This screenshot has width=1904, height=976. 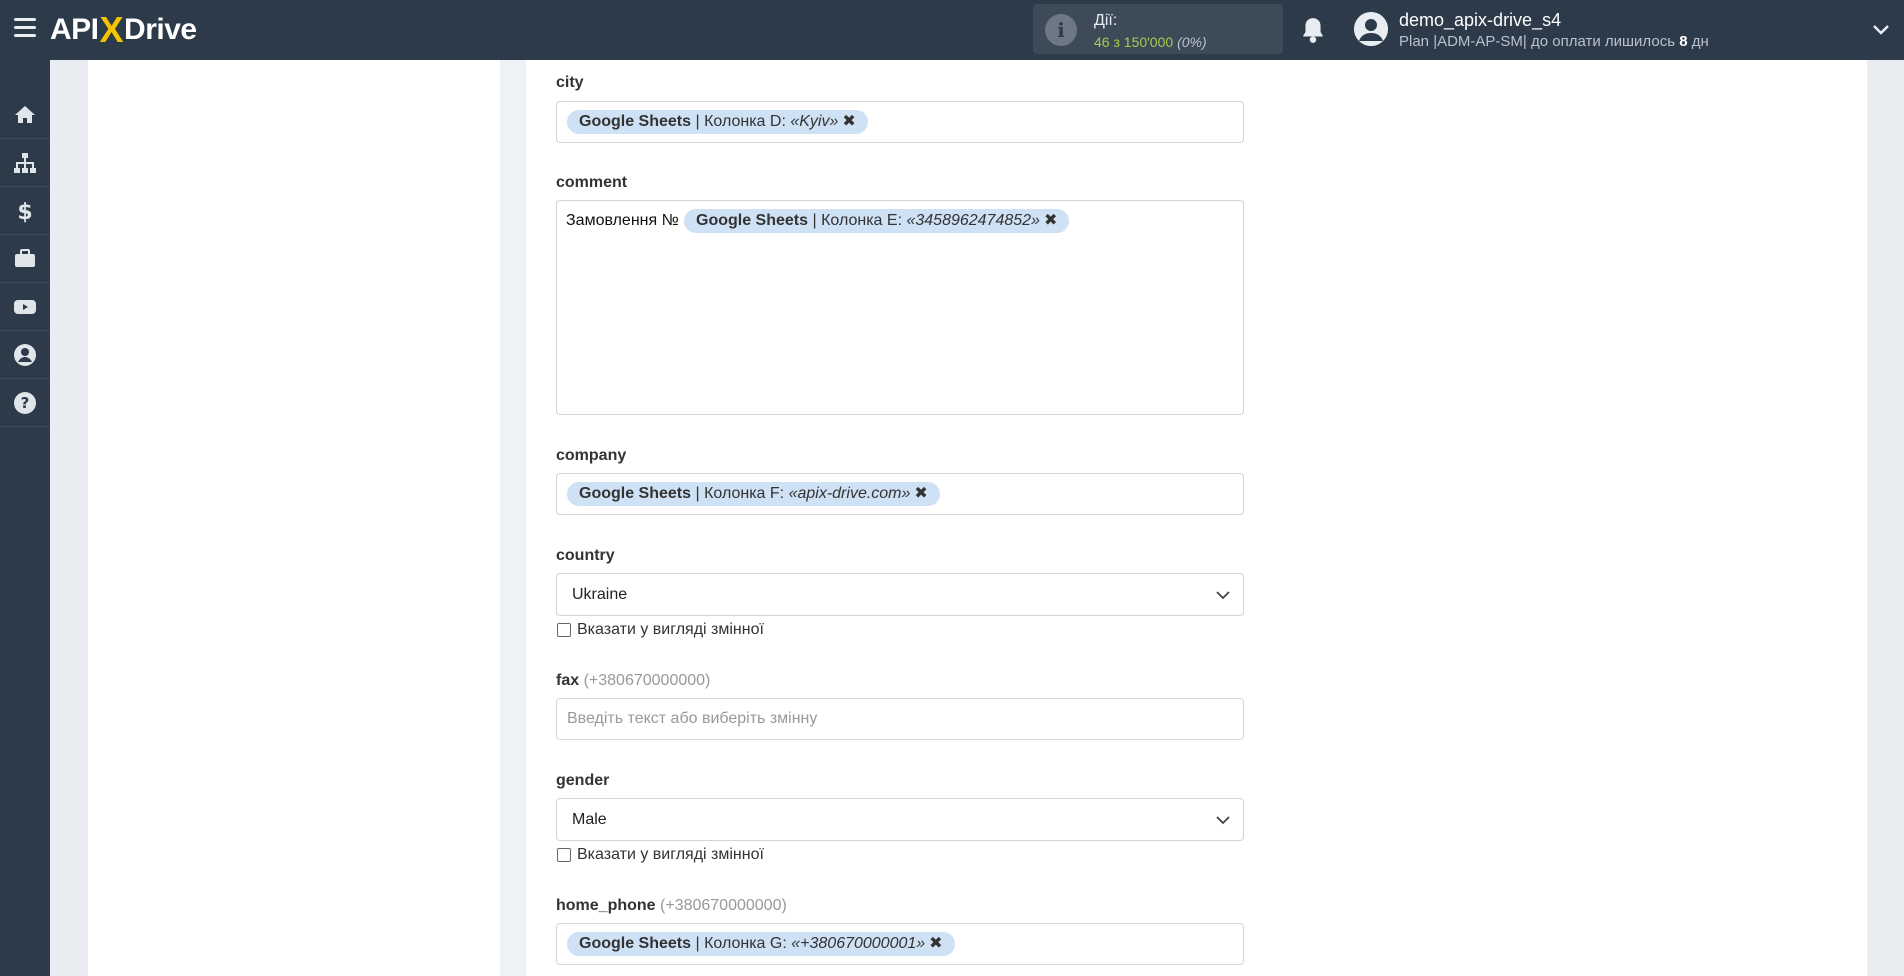 What do you see at coordinates (622, 220) in the screenshot?
I see `comment-prefix-text: Замовлення №` at bounding box center [622, 220].